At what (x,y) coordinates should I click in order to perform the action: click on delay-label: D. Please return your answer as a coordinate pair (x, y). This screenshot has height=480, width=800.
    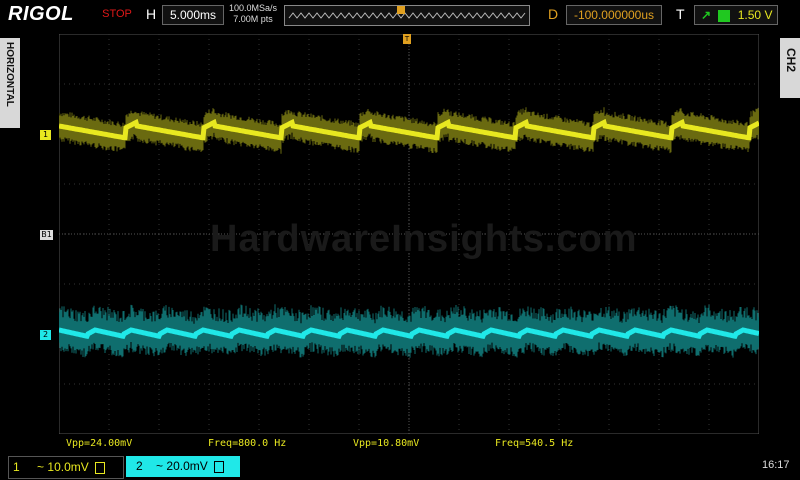
    Looking at the image, I should click on (553, 14).